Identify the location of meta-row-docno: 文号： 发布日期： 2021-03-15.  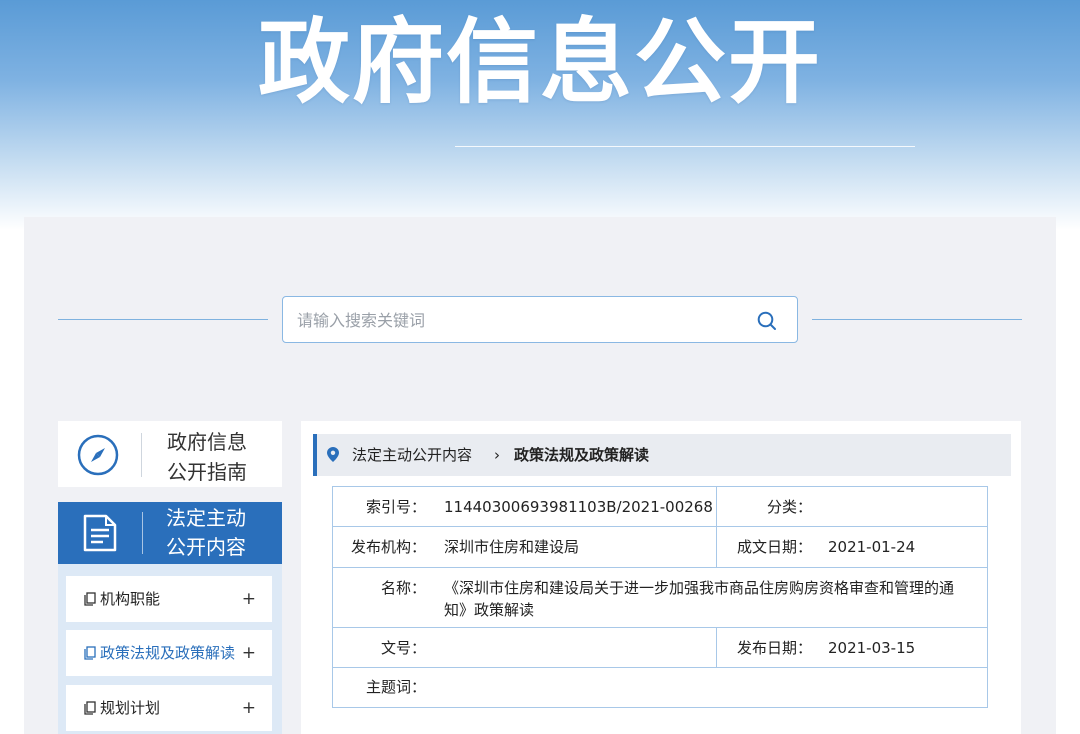
(660, 648).